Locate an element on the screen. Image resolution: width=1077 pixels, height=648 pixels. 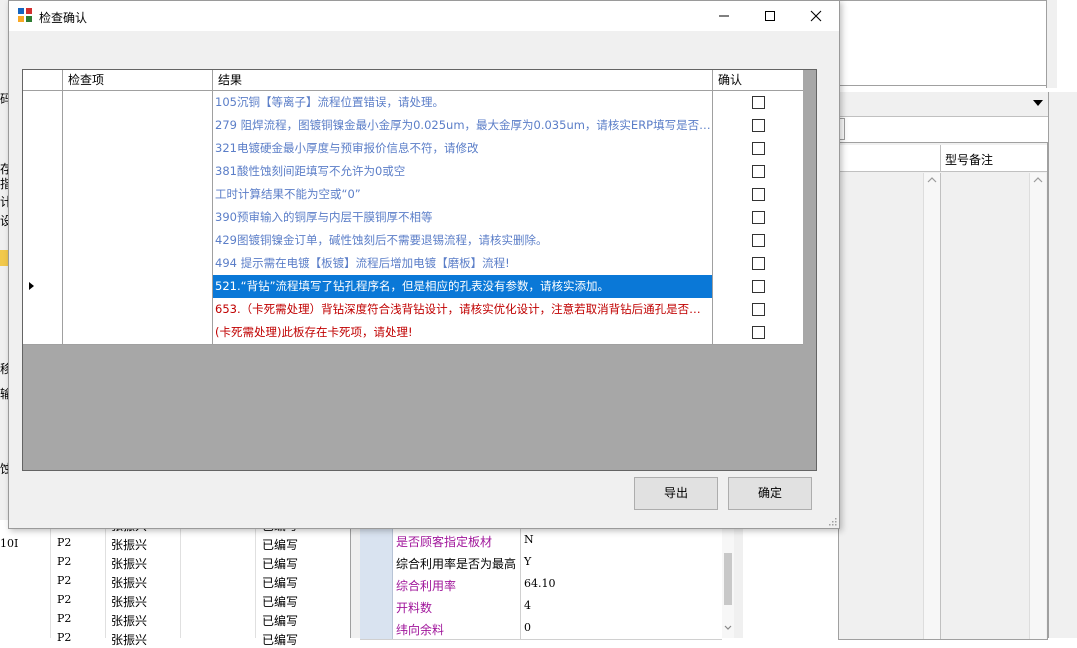
maximize-button is located at coordinates (770, 16).